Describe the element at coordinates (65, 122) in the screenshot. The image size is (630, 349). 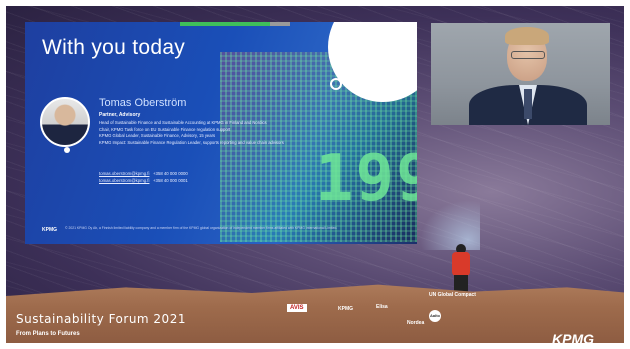
I see `speaker-avatar` at that location.